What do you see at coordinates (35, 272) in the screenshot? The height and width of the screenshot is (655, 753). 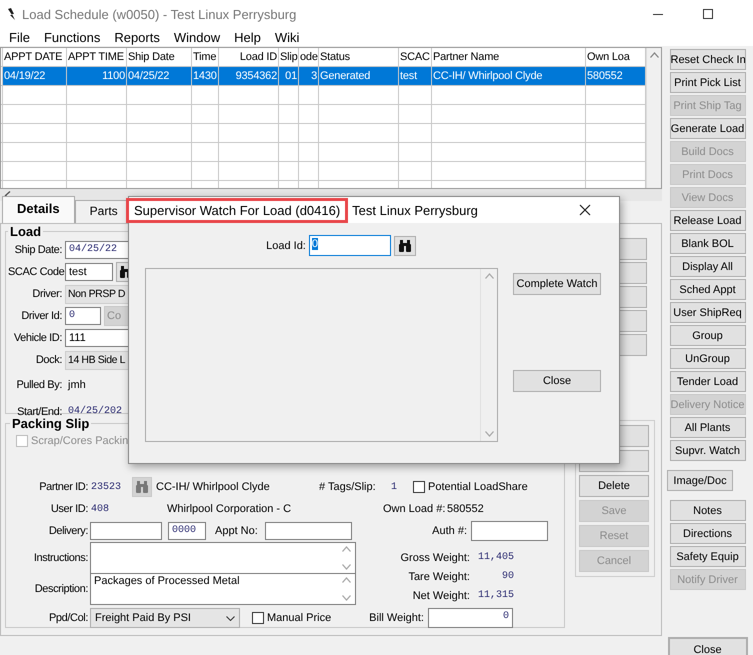 I see `field-label: SCAC Code:` at bounding box center [35, 272].